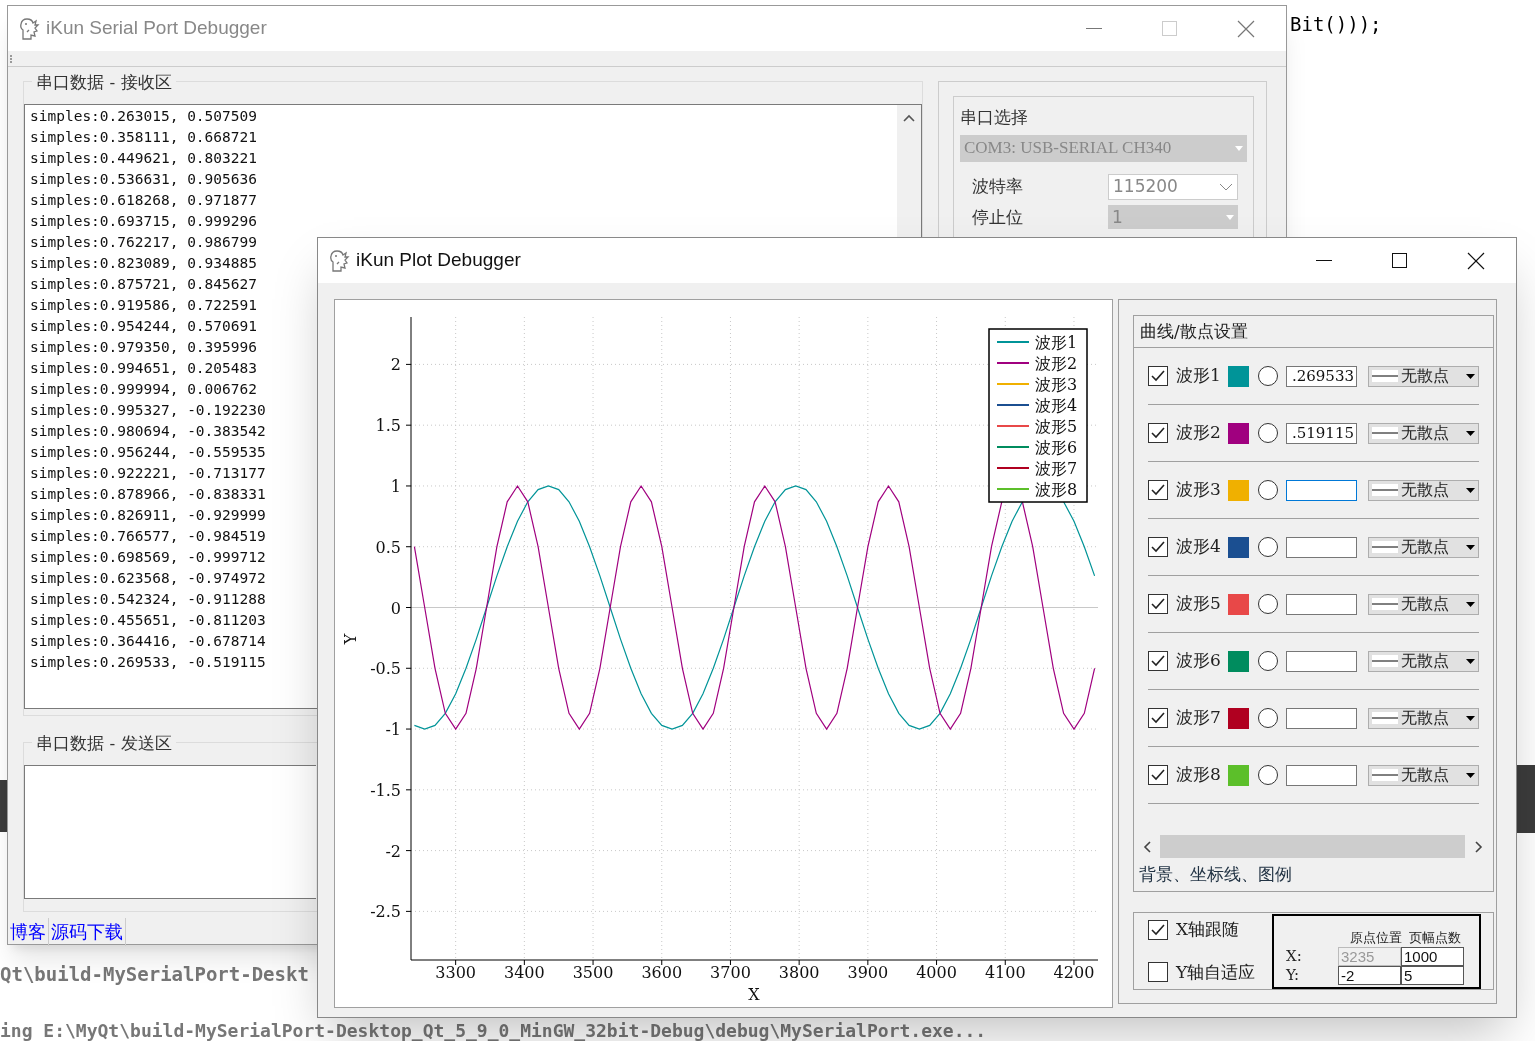 The height and width of the screenshot is (1041, 1535). Describe the element at coordinates (143, 116) in the screenshot. I see `text-line: simples:0.263015, 0.507509` at that location.